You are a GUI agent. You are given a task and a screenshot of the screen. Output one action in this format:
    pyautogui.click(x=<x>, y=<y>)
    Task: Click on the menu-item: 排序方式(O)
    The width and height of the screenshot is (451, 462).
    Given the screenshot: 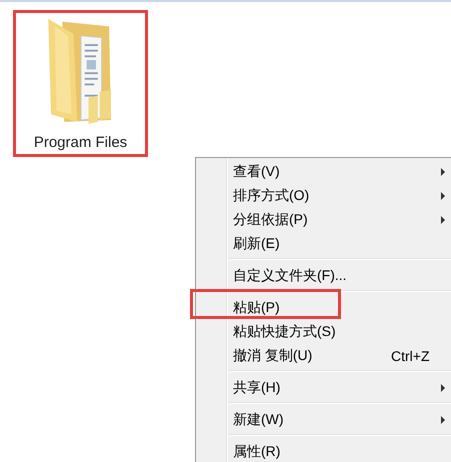 What is the action you would take?
    pyautogui.click(x=323, y=195)
    